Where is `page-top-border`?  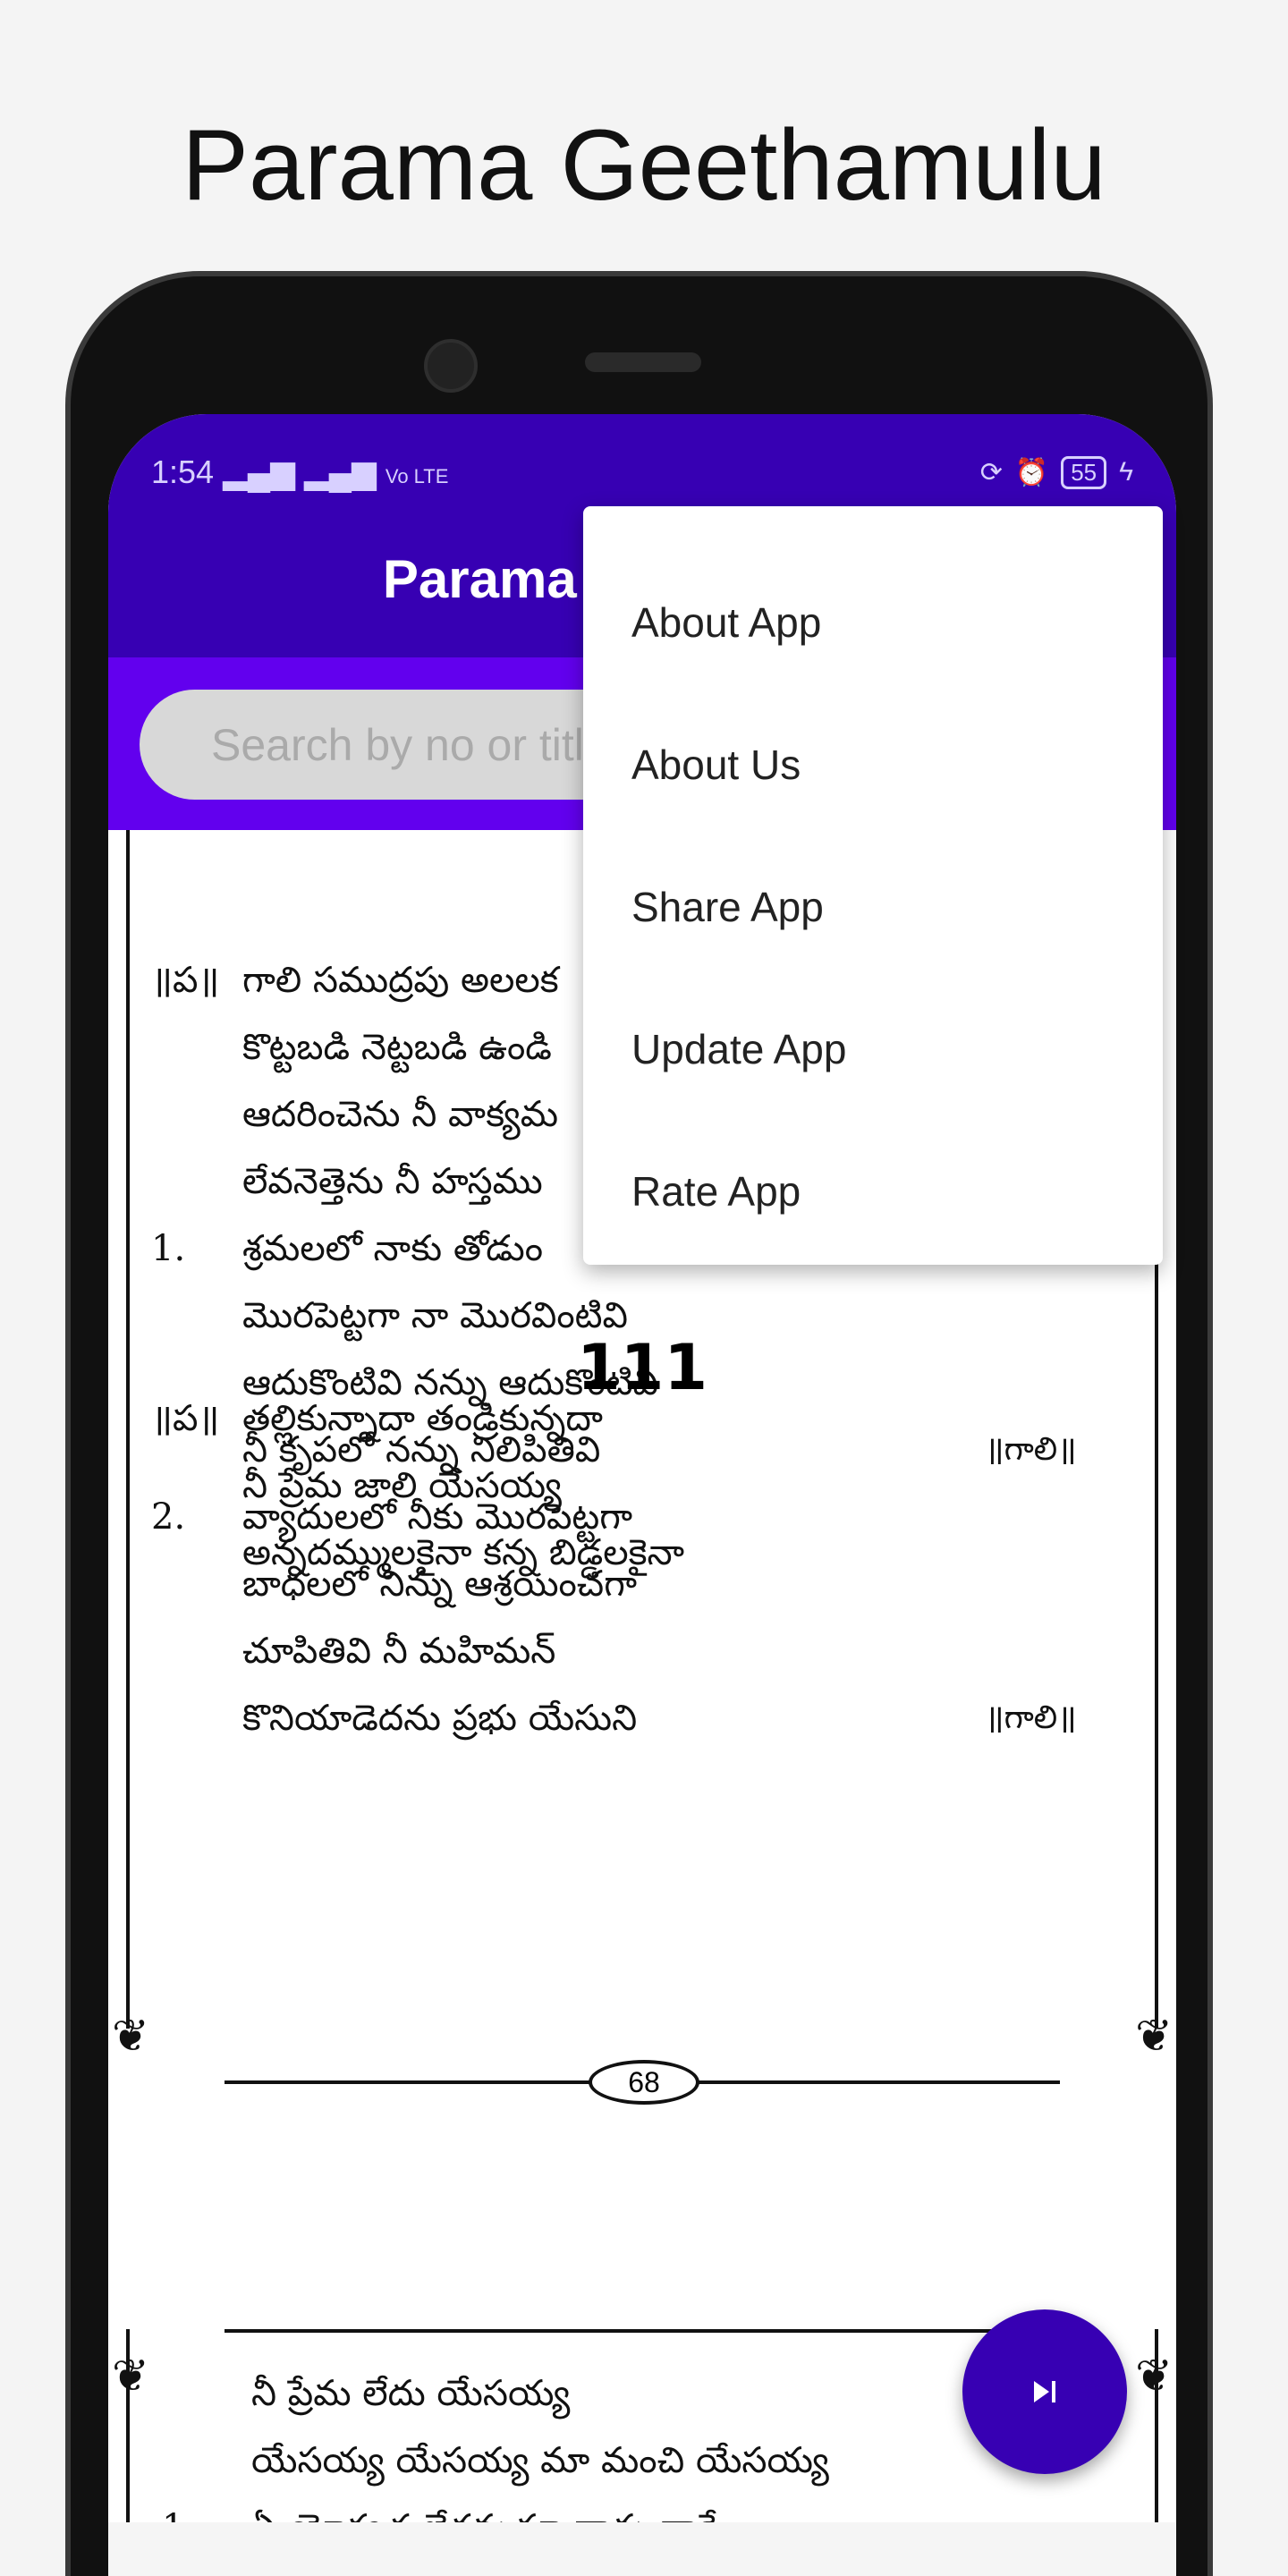
page-top-border is located at coordinates (642, 2331).